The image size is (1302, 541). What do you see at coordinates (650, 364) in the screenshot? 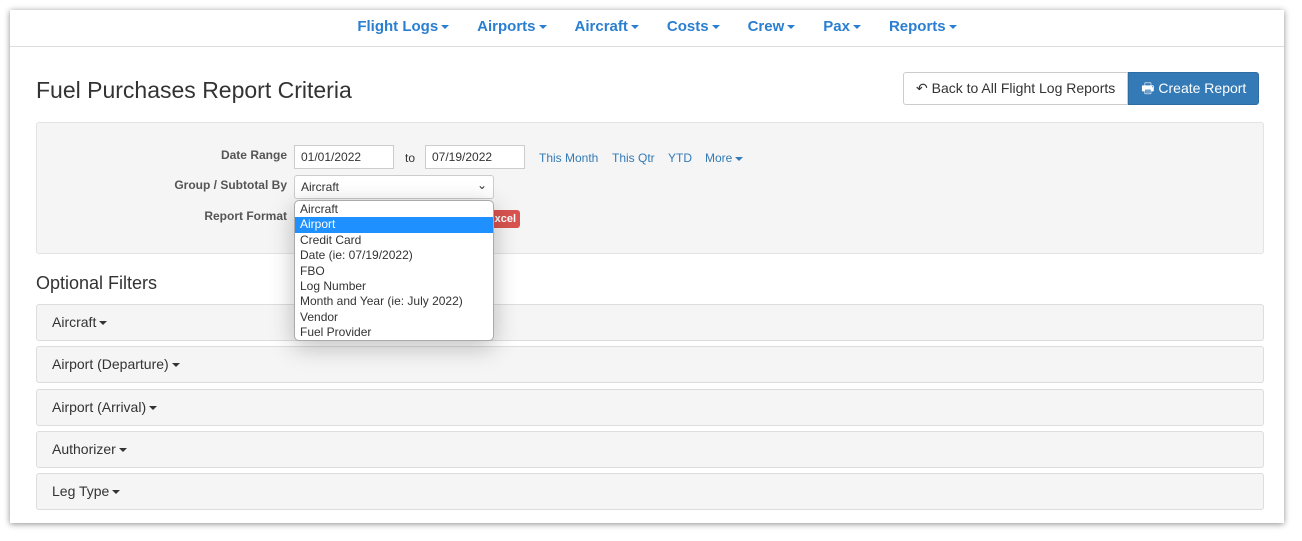
I see `filter-airport-departure: Airport (Departure)` at bounding box center [650, 364].